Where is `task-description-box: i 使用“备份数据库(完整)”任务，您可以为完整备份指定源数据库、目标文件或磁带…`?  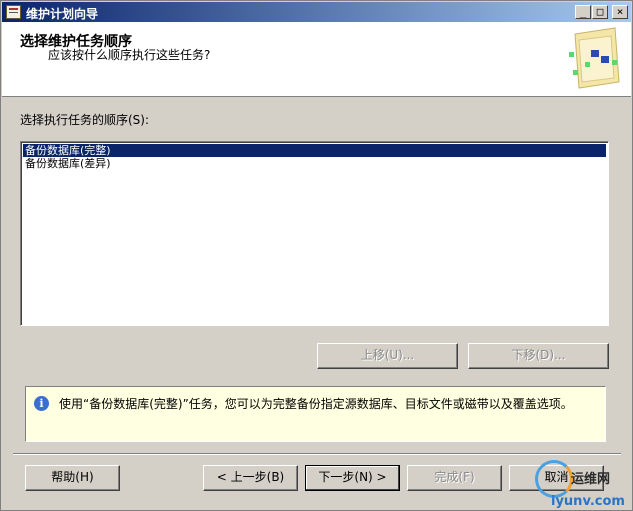
task-description-box: i 使用“备份数据库(完整)”任务，您可以为完整备份指定源数据库、目标文件或磁带… is located at coordinates (315, 414).